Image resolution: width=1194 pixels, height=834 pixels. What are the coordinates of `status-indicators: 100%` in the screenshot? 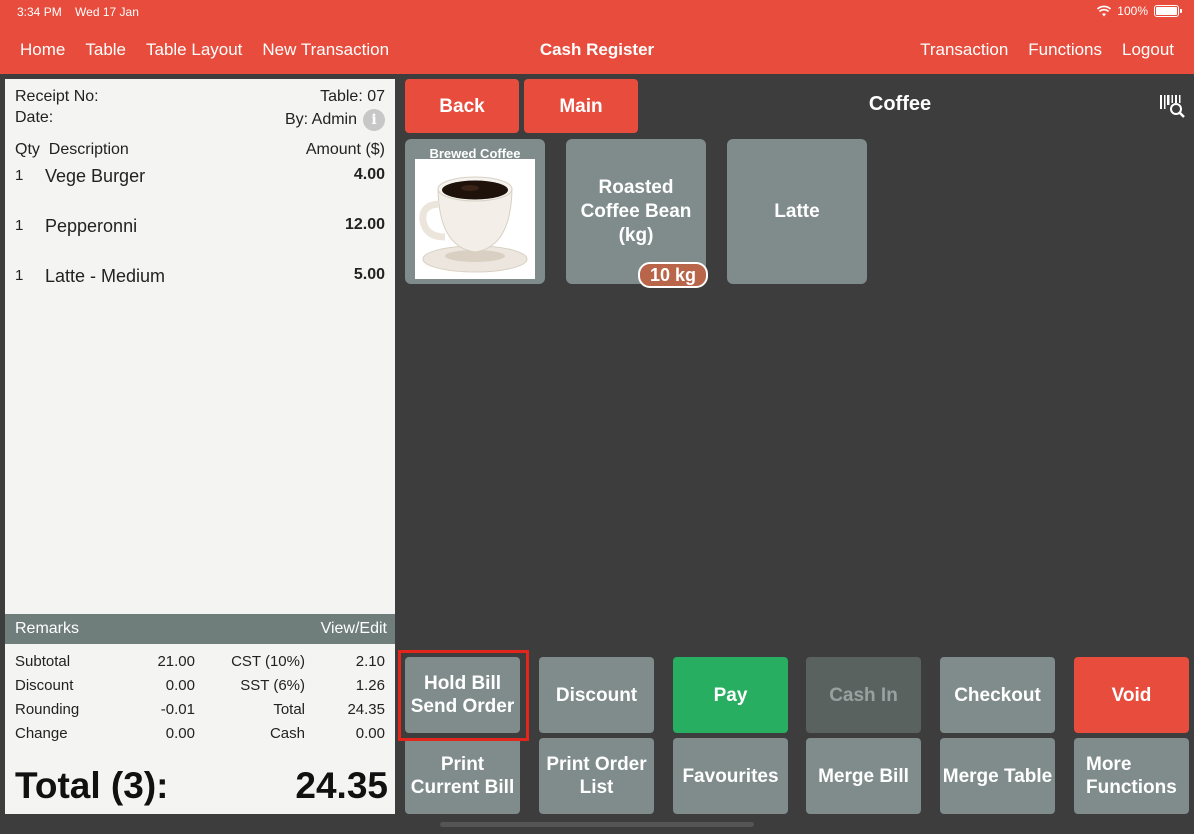 It's located at (1139, 11).